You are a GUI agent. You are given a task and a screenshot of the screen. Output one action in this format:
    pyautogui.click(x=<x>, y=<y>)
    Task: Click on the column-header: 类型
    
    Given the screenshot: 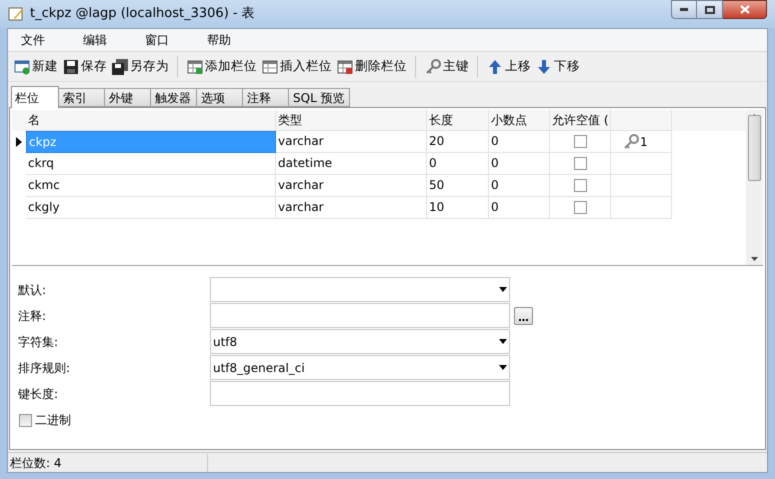 What is the action you would take?
    pyautogui.click(x=351, y=120)
    